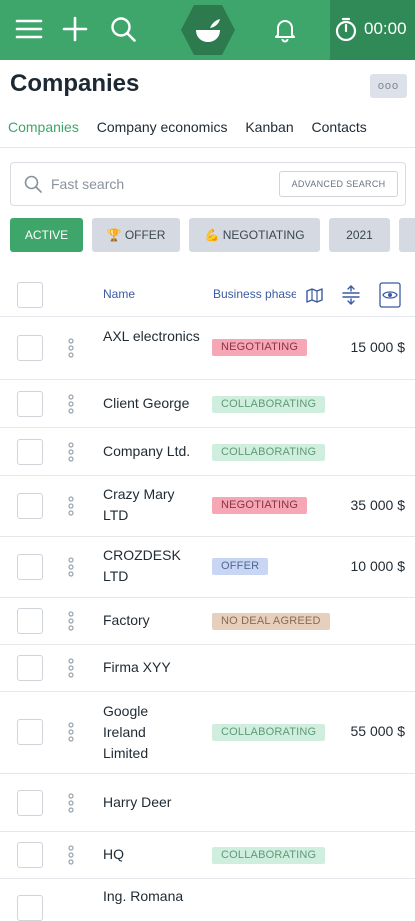 The width and height of the screenshot is (415, 921). Describe the element at coordinates (207, 147) in the screenshot. I see `divider` at that location.